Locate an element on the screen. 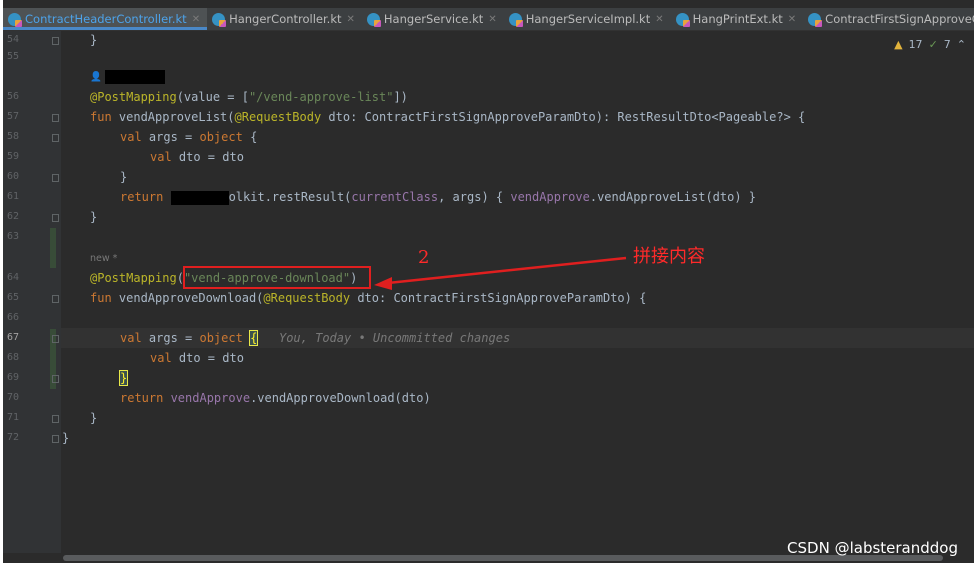 Image resolution: width=974 pixels, height=568 pixels. annotation-number: 2 is located at coordinates (424, 257).